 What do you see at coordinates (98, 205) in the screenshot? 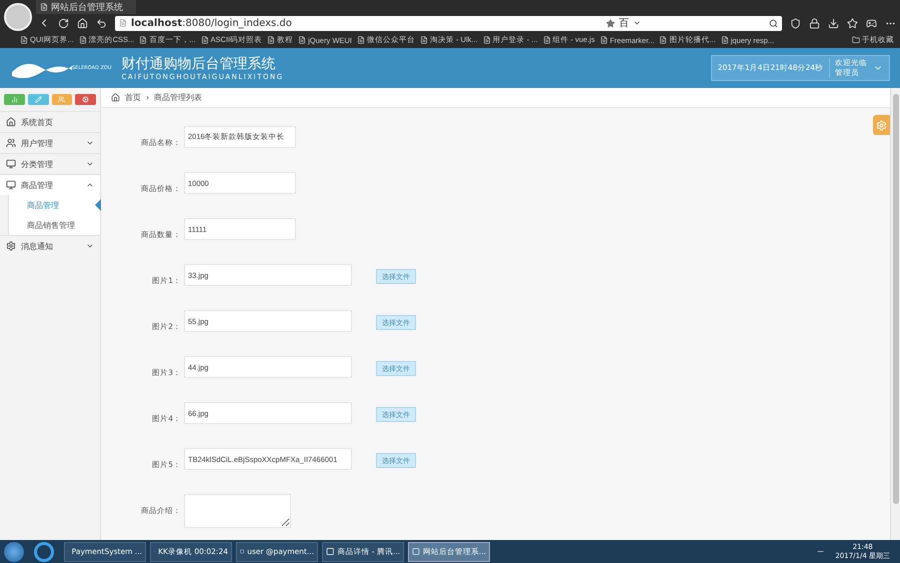
I see `active-marker-icon` at bounding box center [98, 205].